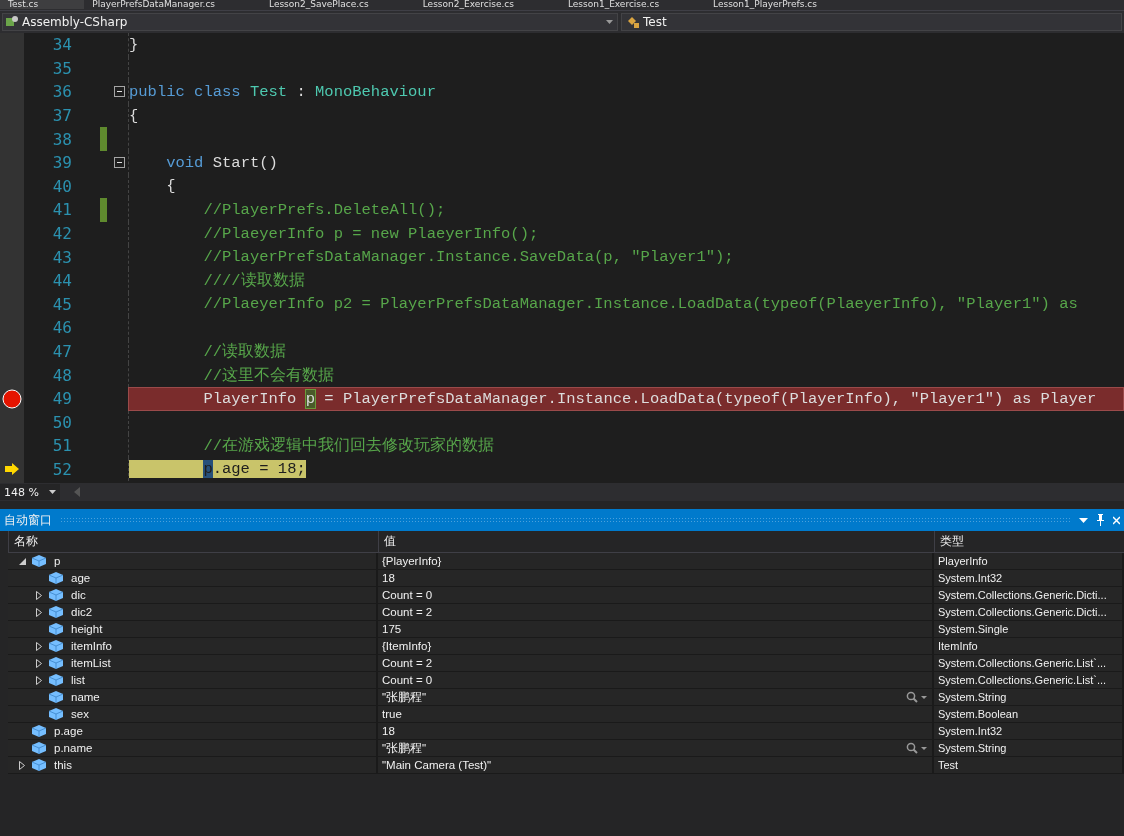 The height and width of the screenshot is (836, 1124). I want to click on variable-name: p.age, so click(68, 731).